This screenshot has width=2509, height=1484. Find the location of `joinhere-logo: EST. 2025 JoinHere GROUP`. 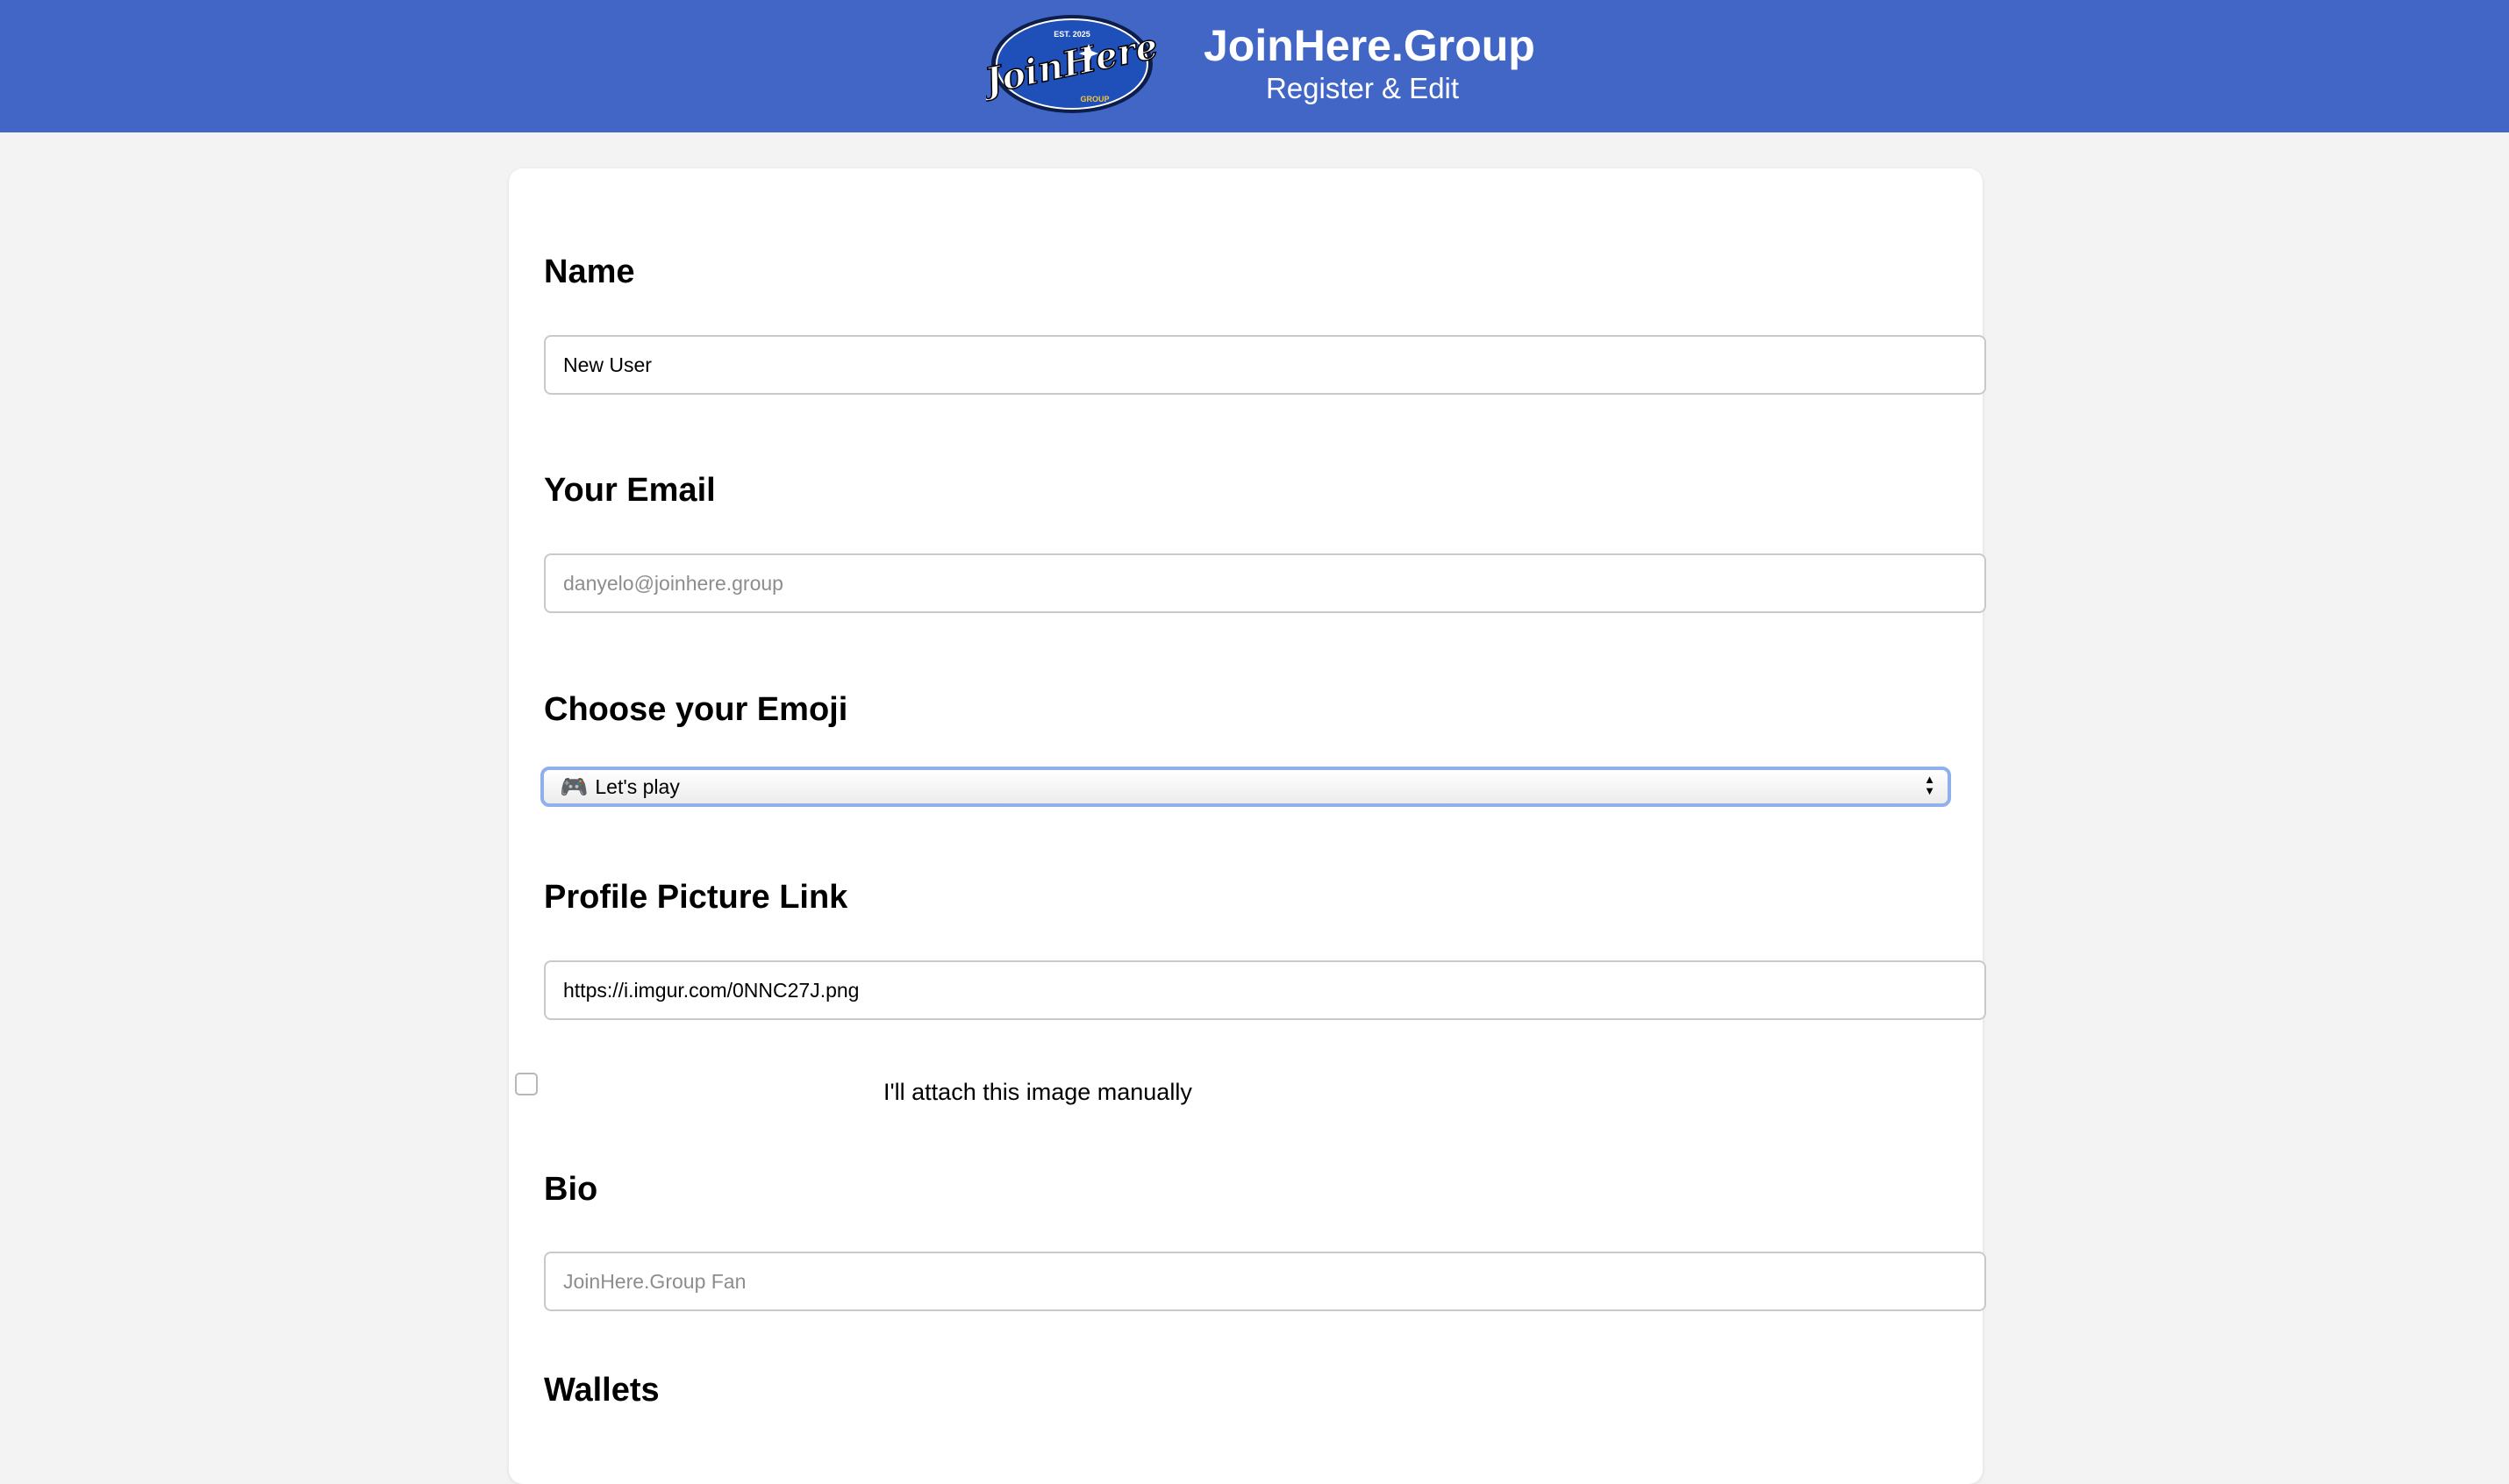

joinhere-logo: EST. 2025 JoinHere GROUP is located at coordinates (1072, 64).